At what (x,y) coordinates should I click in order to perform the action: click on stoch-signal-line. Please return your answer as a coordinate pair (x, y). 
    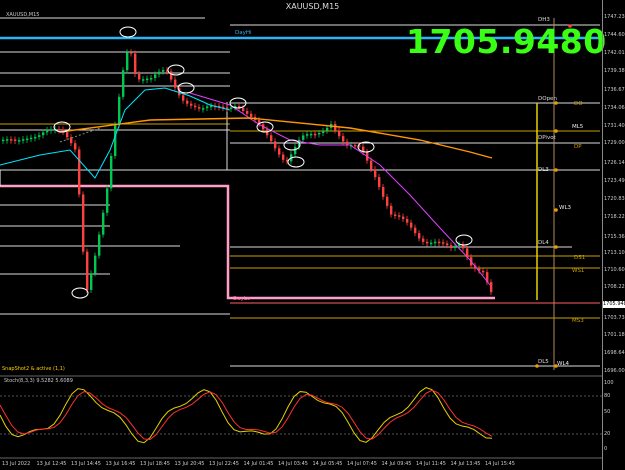
    Looking at the image, I should click on (246, 415).